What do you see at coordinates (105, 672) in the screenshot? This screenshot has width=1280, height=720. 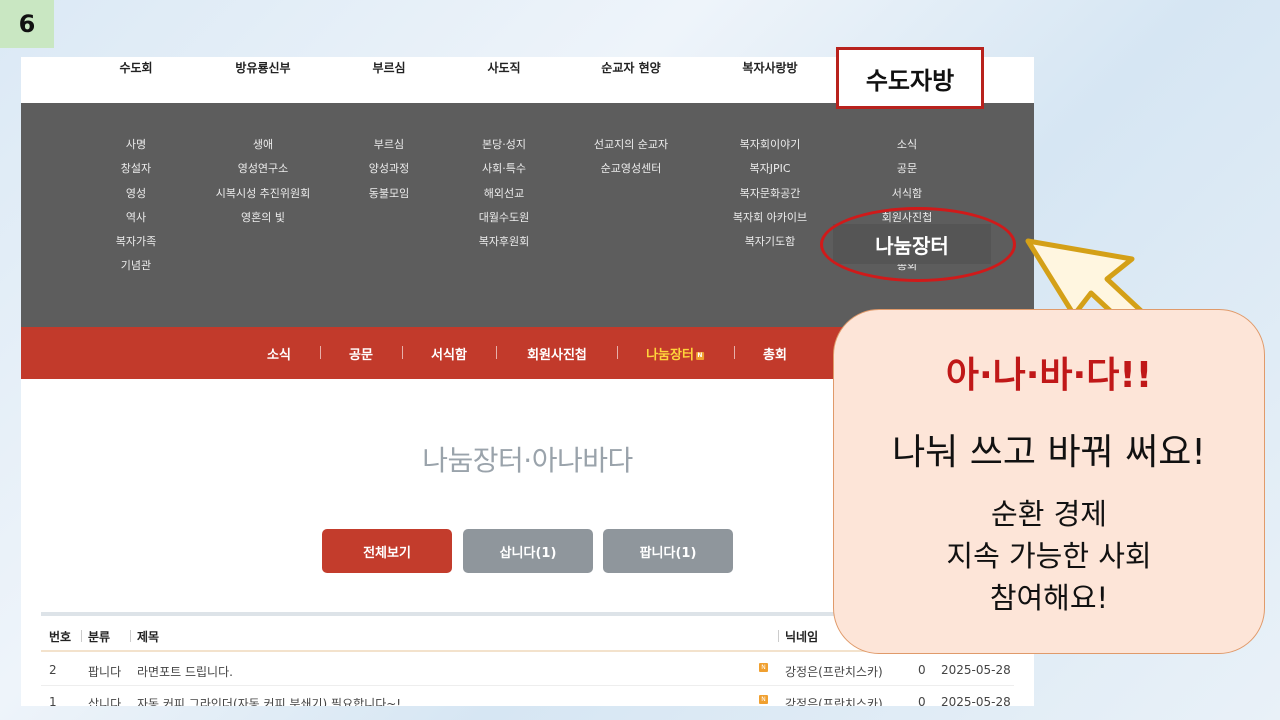 I see `row-category: 팝니다` at bounding box center [105, 672].